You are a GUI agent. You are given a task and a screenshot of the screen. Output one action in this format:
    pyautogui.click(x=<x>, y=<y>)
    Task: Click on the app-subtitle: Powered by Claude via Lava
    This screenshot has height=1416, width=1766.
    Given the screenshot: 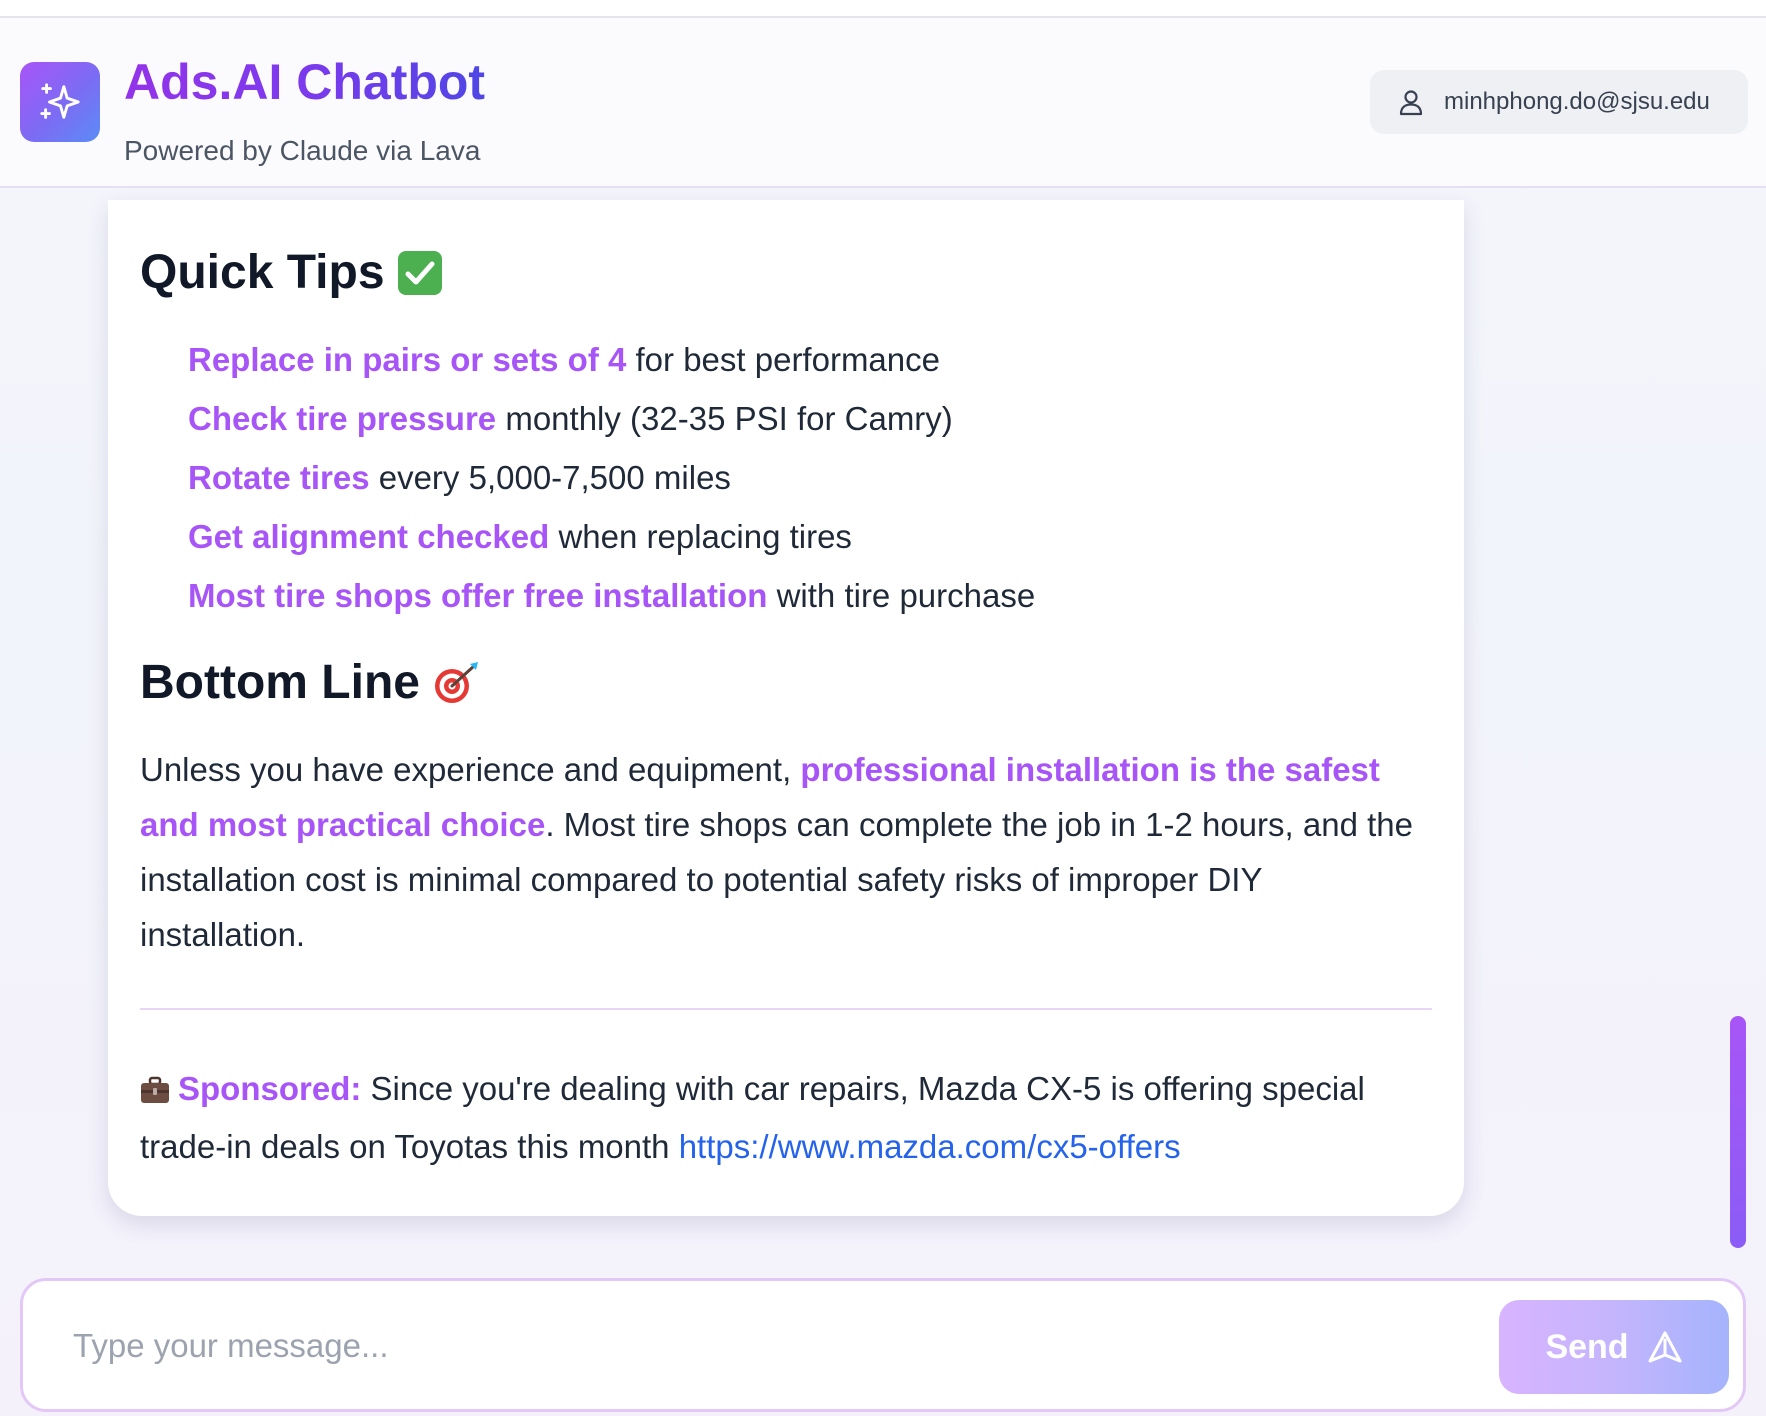 What is the action you would take?
    pyautogui.click(x=302, y=150)
    